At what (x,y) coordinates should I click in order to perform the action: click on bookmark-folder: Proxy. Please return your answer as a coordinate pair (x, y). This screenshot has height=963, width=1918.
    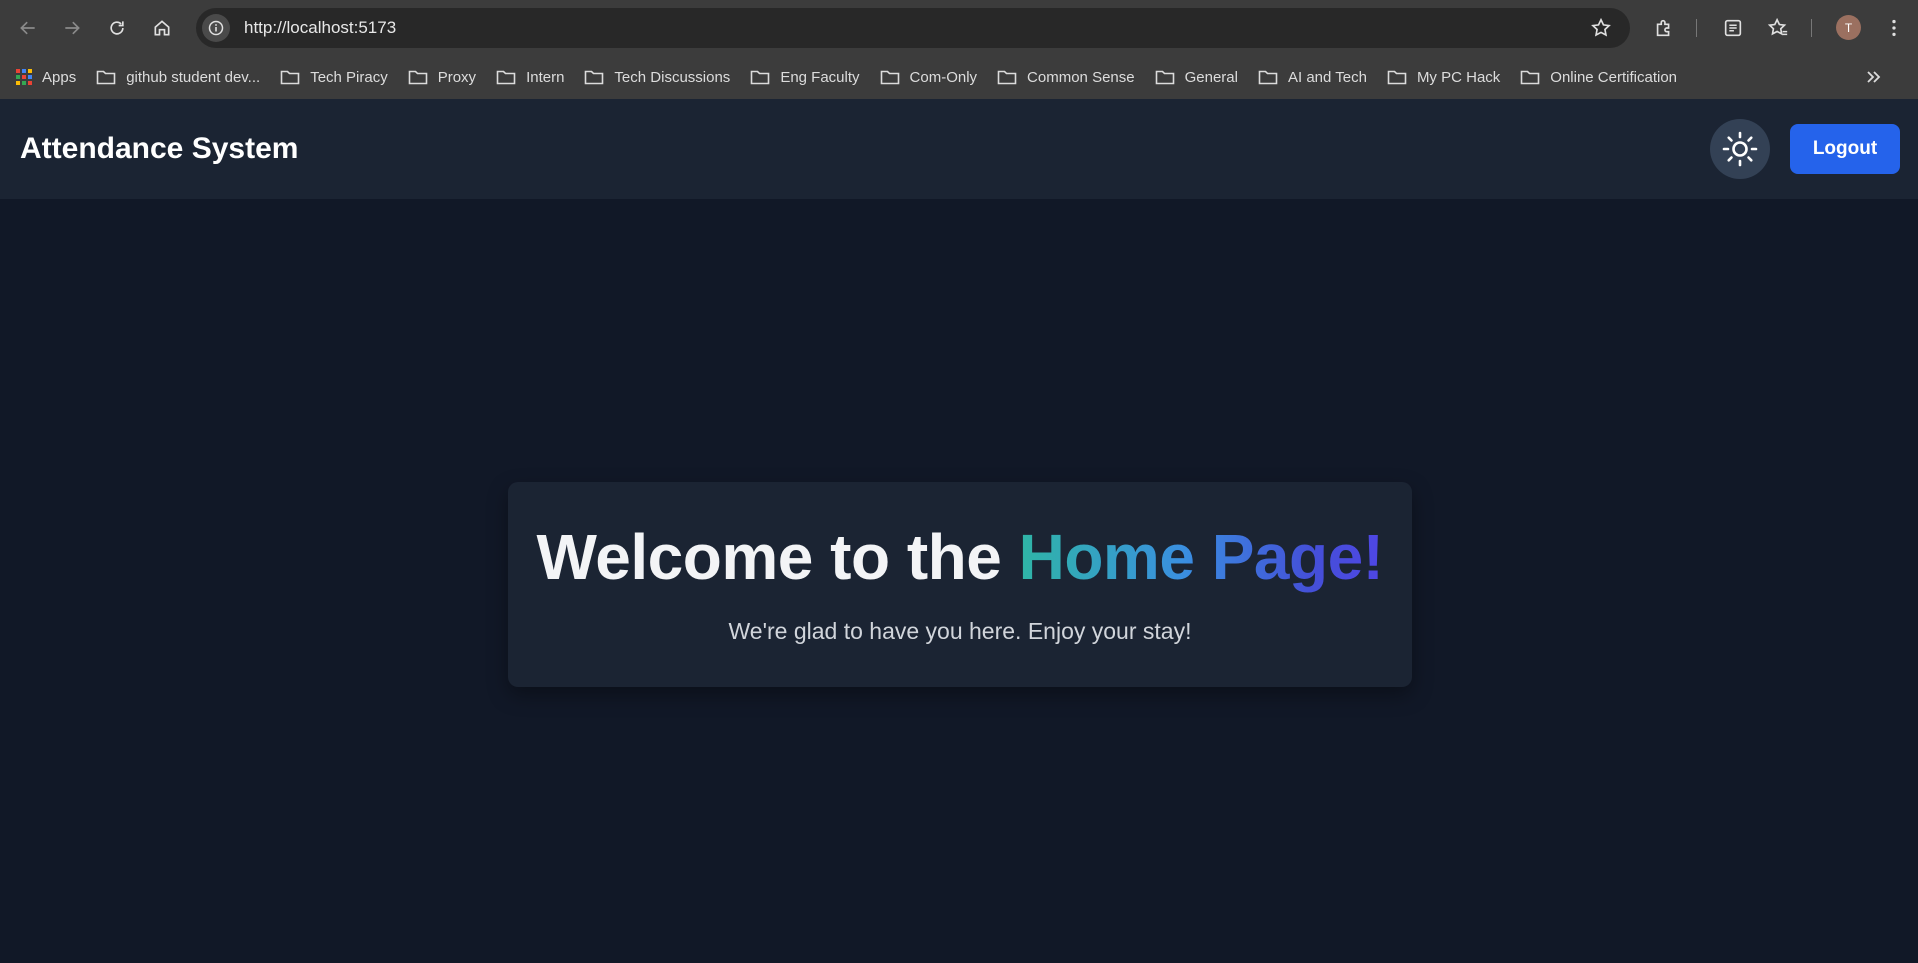
    Looking at the image, I should click on (442, 77).